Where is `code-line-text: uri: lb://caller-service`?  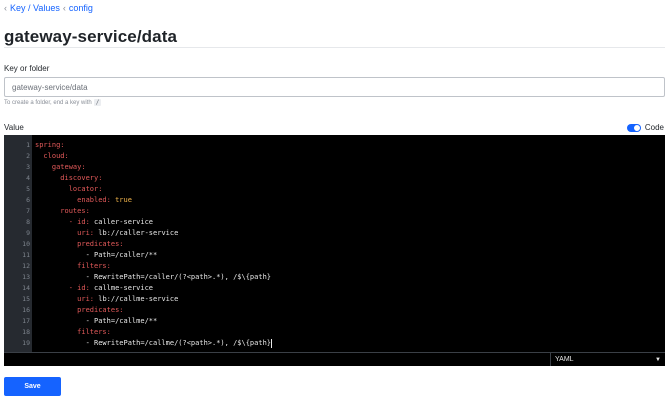
code-line-text: uri: lb://caller-service is located at coordinates (106, 233).